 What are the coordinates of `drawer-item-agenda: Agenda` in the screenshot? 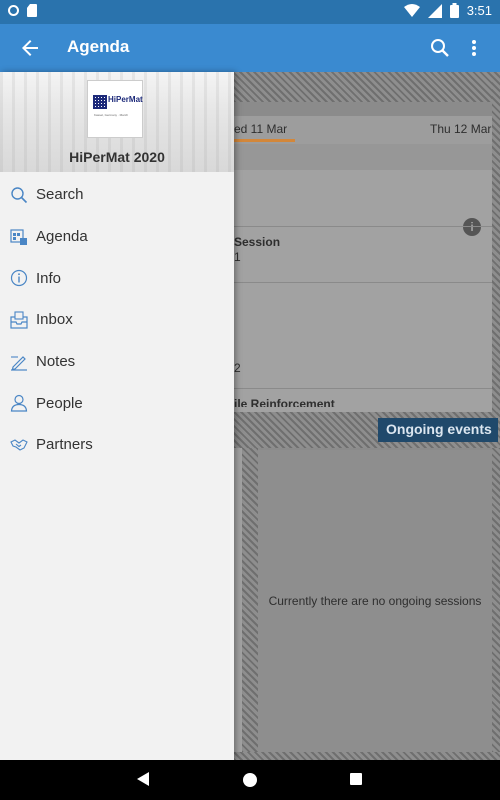 It's located at (117, 237).